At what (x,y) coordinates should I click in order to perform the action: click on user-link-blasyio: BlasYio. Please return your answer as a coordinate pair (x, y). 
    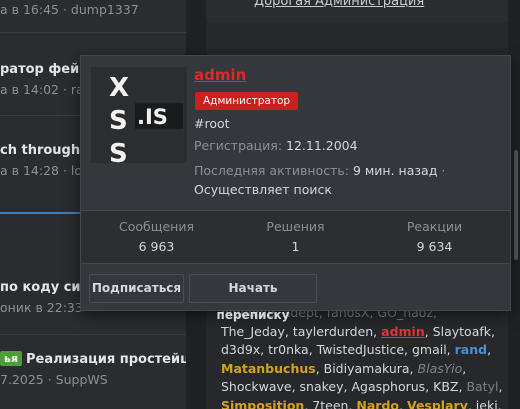
    Looking at the image, I should click on (440, 368).